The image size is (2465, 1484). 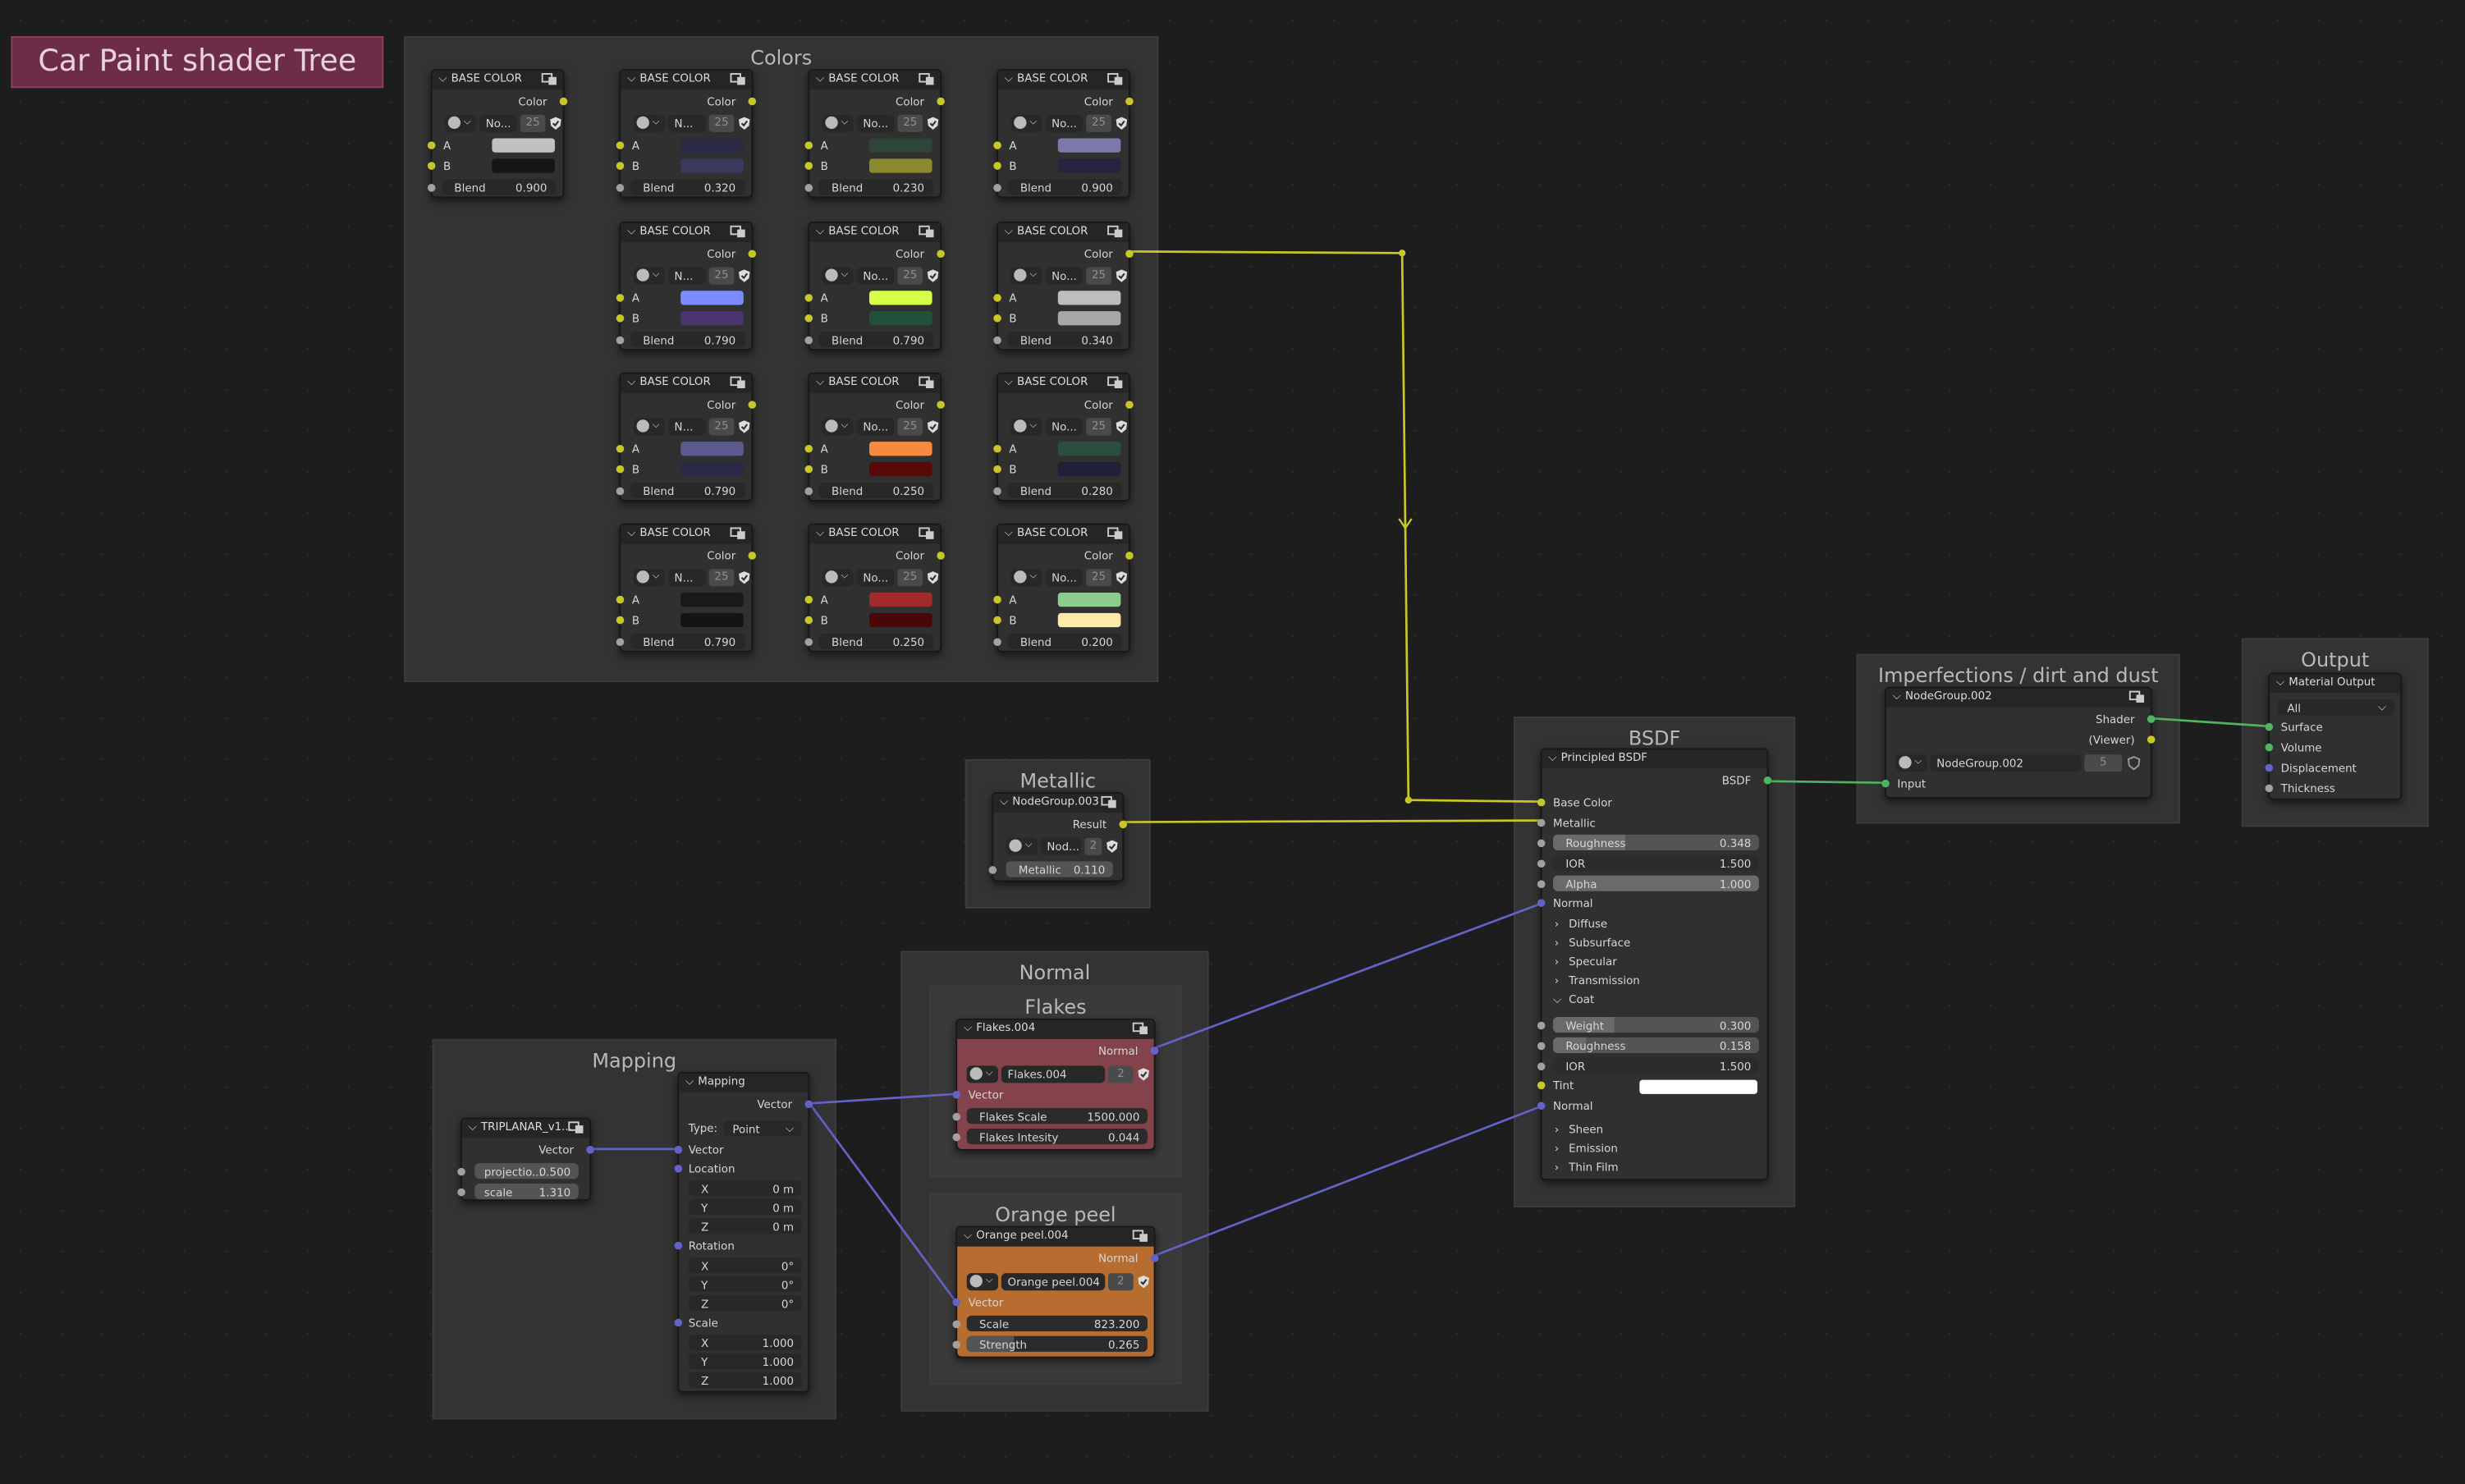 I want to click on input-socket-location, so click(x=678, y=1169).